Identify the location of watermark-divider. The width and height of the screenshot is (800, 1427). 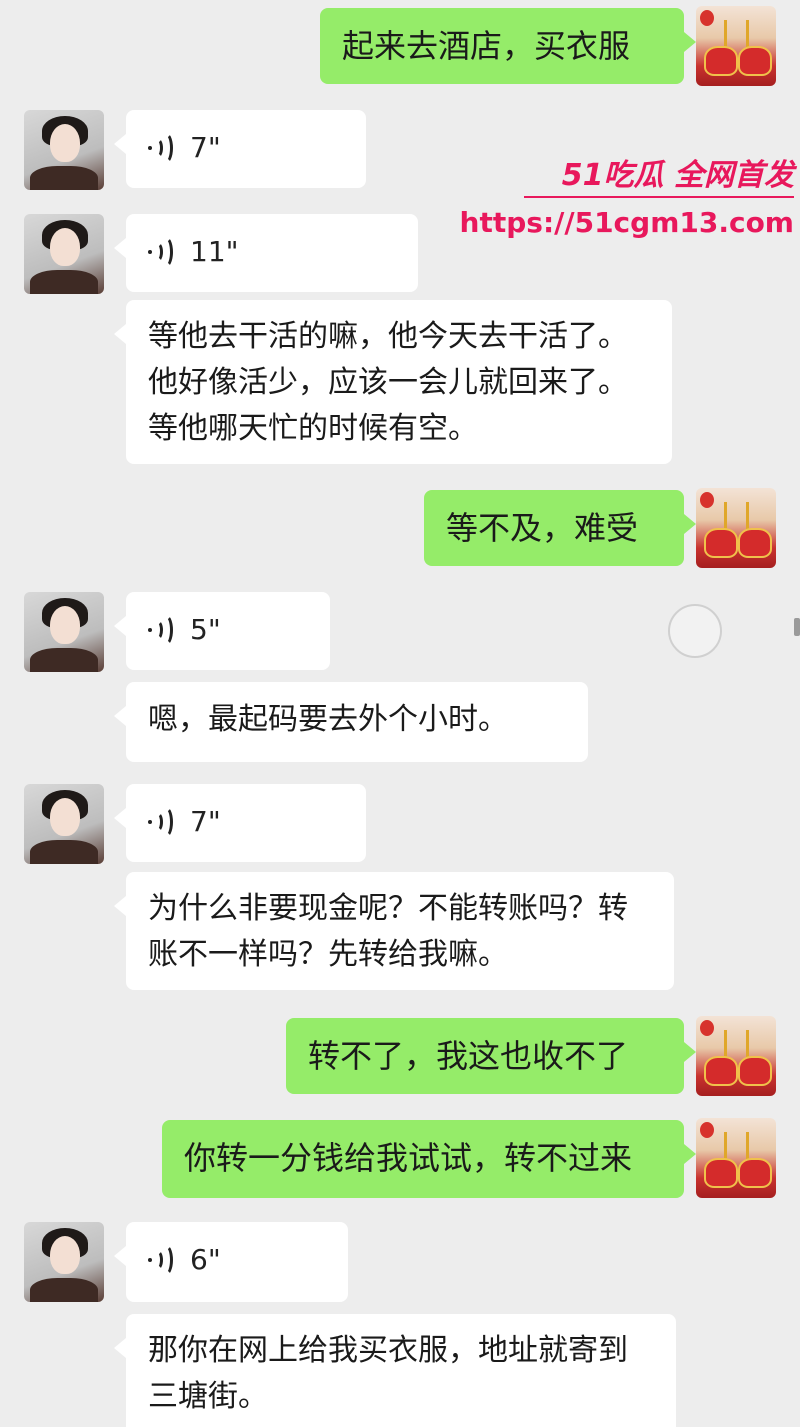
(659, 197).